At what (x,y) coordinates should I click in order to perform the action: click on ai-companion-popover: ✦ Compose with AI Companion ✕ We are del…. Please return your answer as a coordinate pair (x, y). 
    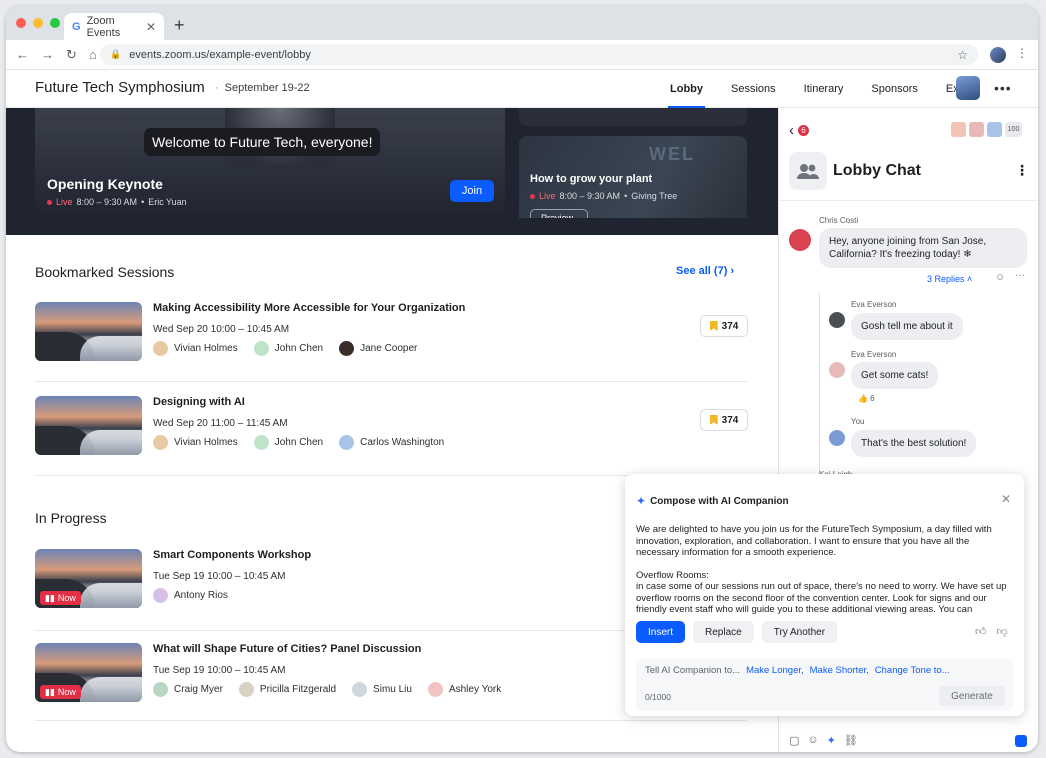
    Looking at the image, I should click on (824, 595).